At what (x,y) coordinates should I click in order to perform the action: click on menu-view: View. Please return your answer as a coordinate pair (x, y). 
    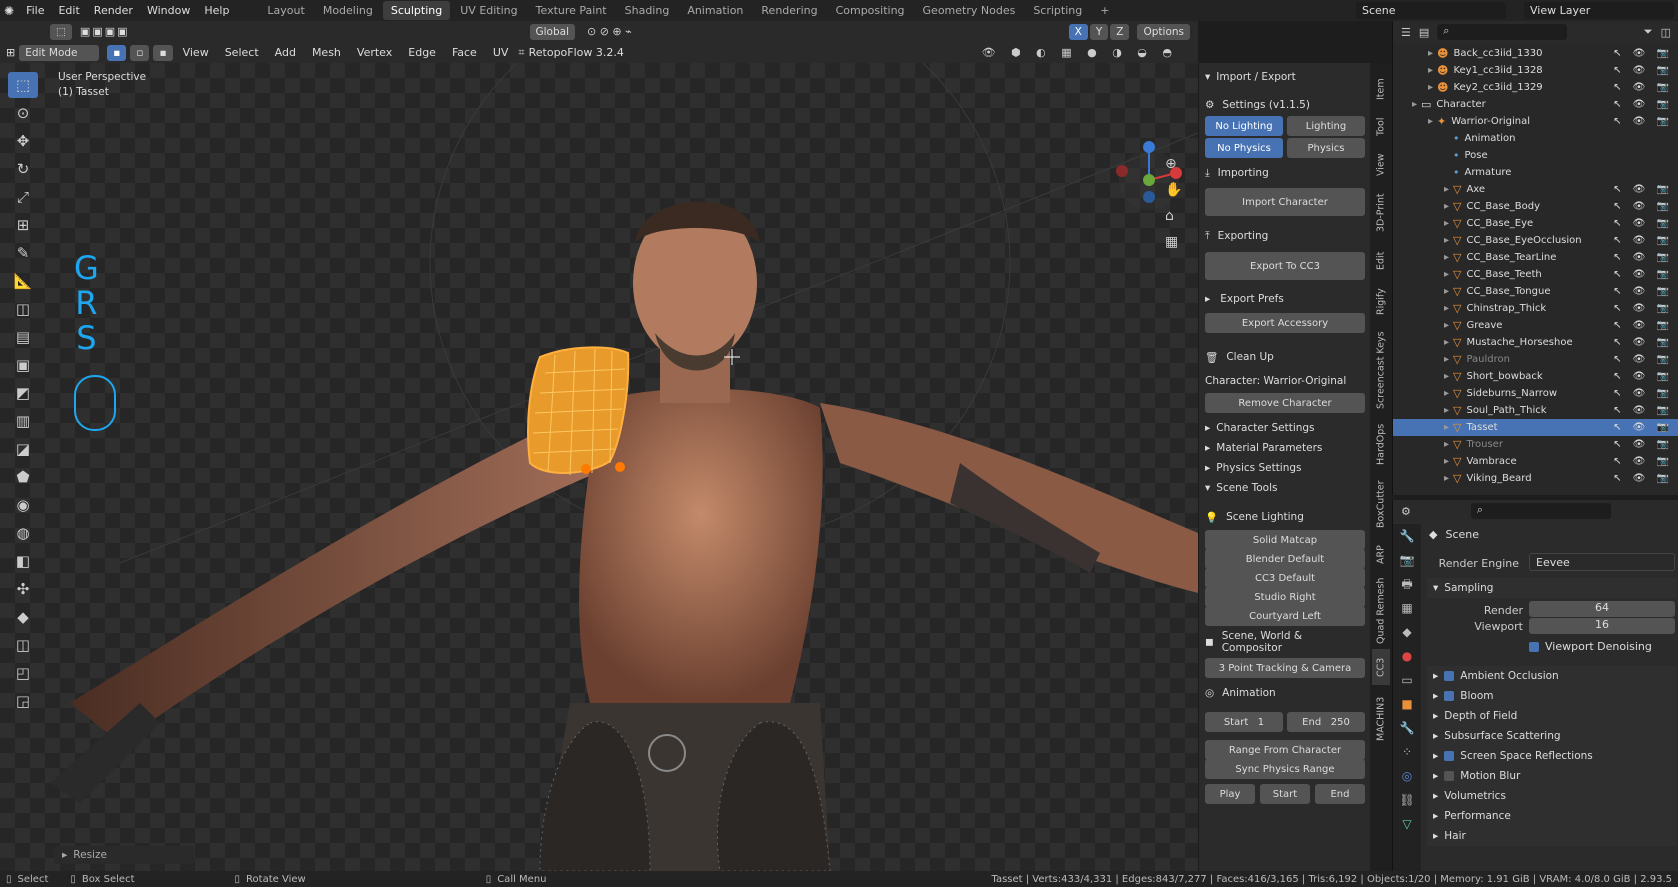
    Looking at the image, I should click on (196, 52).